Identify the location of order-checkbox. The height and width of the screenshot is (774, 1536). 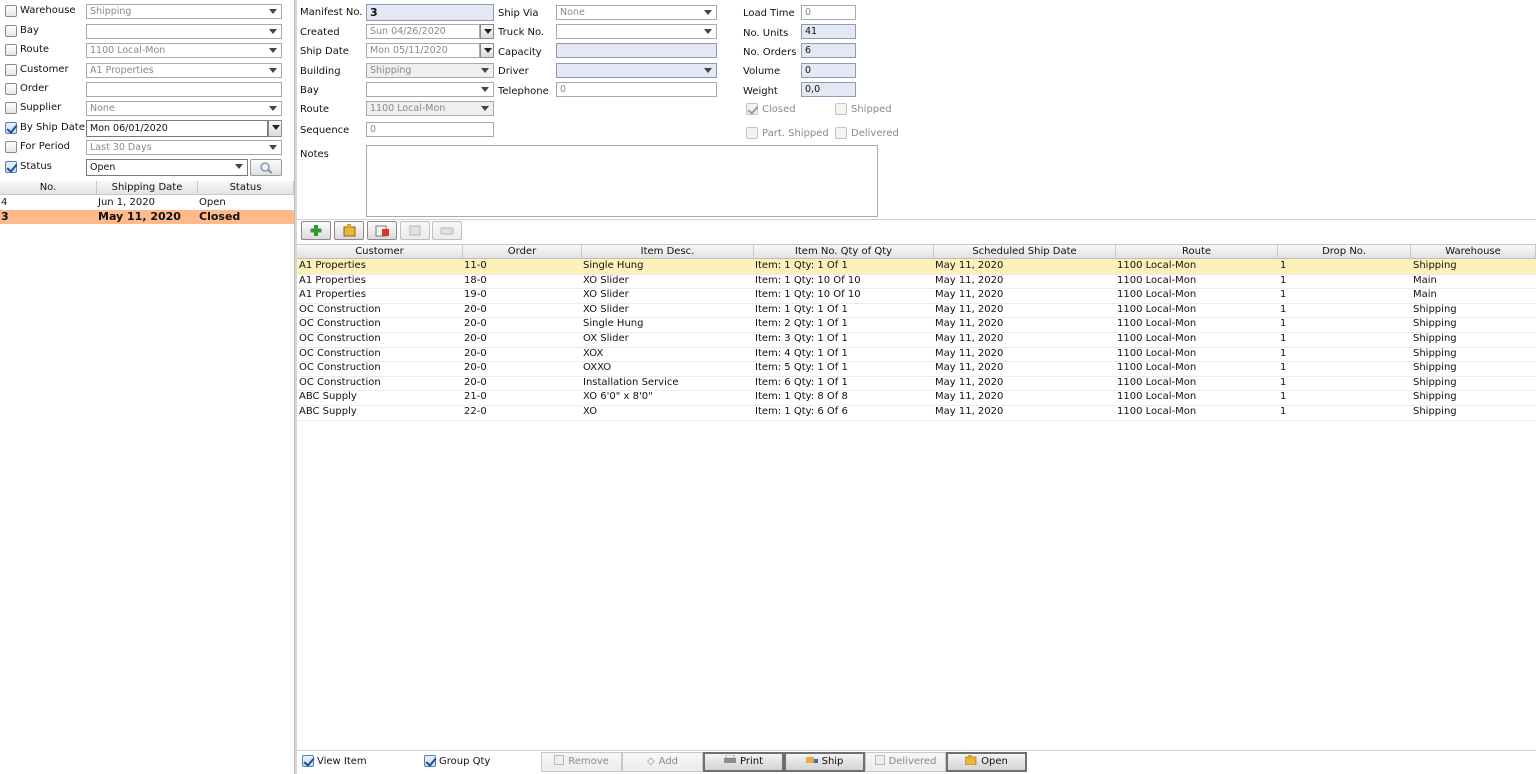
(11, 89).